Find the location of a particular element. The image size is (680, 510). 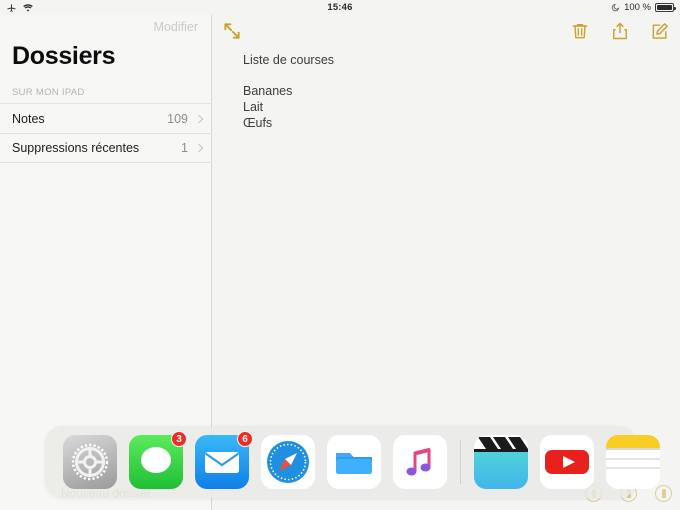

note-title: Liste de courses is located at coordinates (289, 60).